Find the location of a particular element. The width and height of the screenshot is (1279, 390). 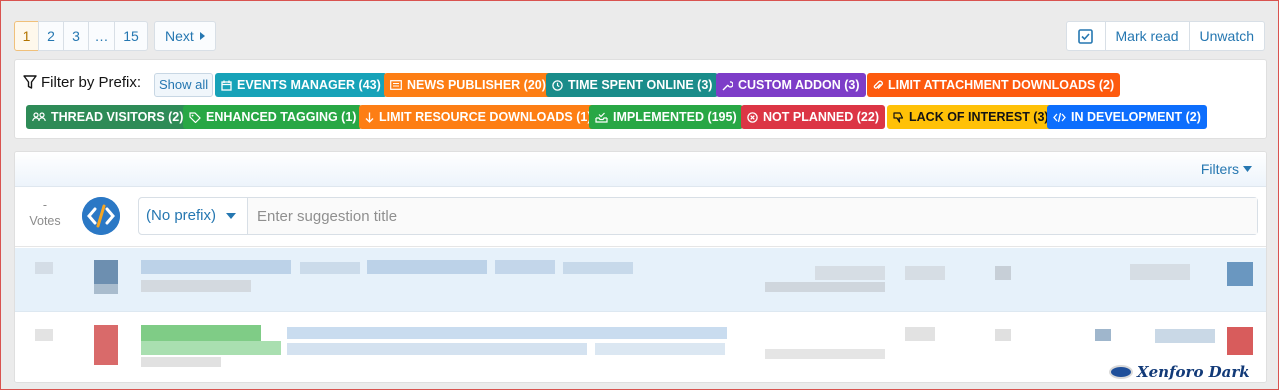

paperclip-icon is located at coordinates (878, 84).